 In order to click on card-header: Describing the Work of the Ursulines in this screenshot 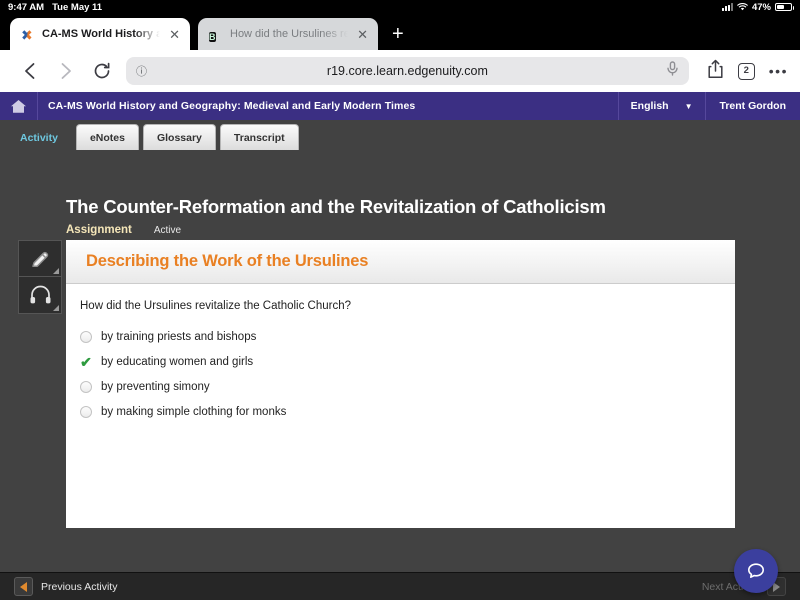, I will do `click(400, 262)`.